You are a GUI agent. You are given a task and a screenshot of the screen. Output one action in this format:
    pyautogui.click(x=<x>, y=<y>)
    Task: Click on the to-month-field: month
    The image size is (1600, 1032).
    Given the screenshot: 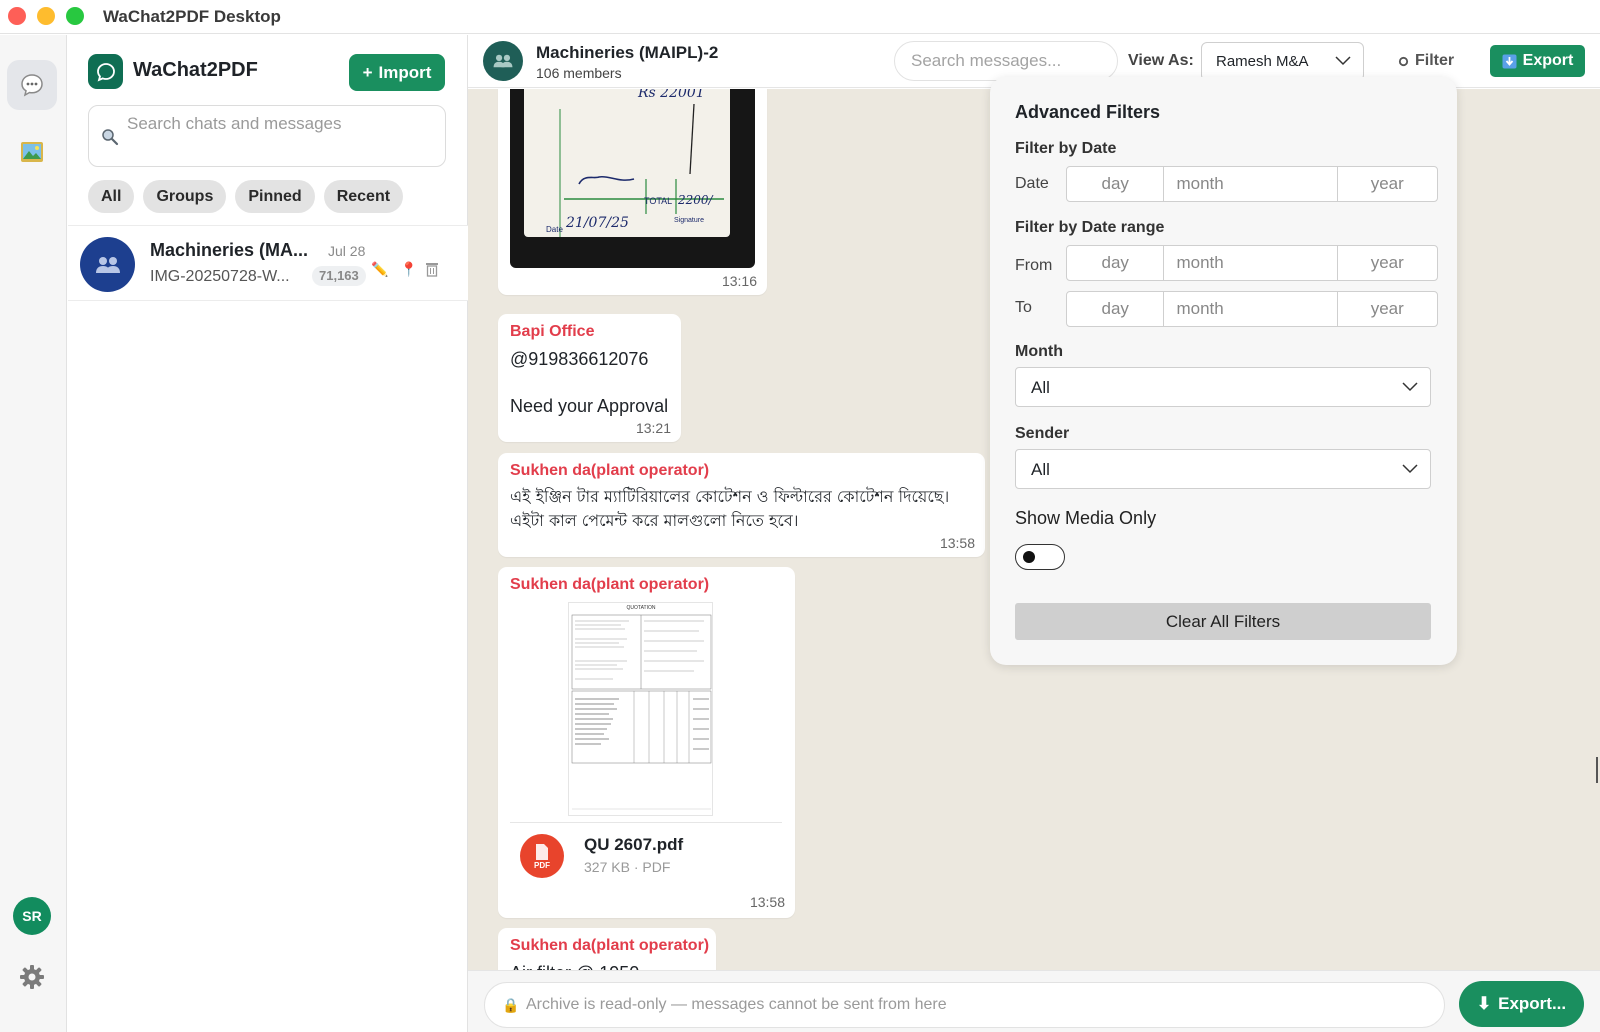 What is the action you would take?
    pyautogui.click(x=1251, y=309)
    